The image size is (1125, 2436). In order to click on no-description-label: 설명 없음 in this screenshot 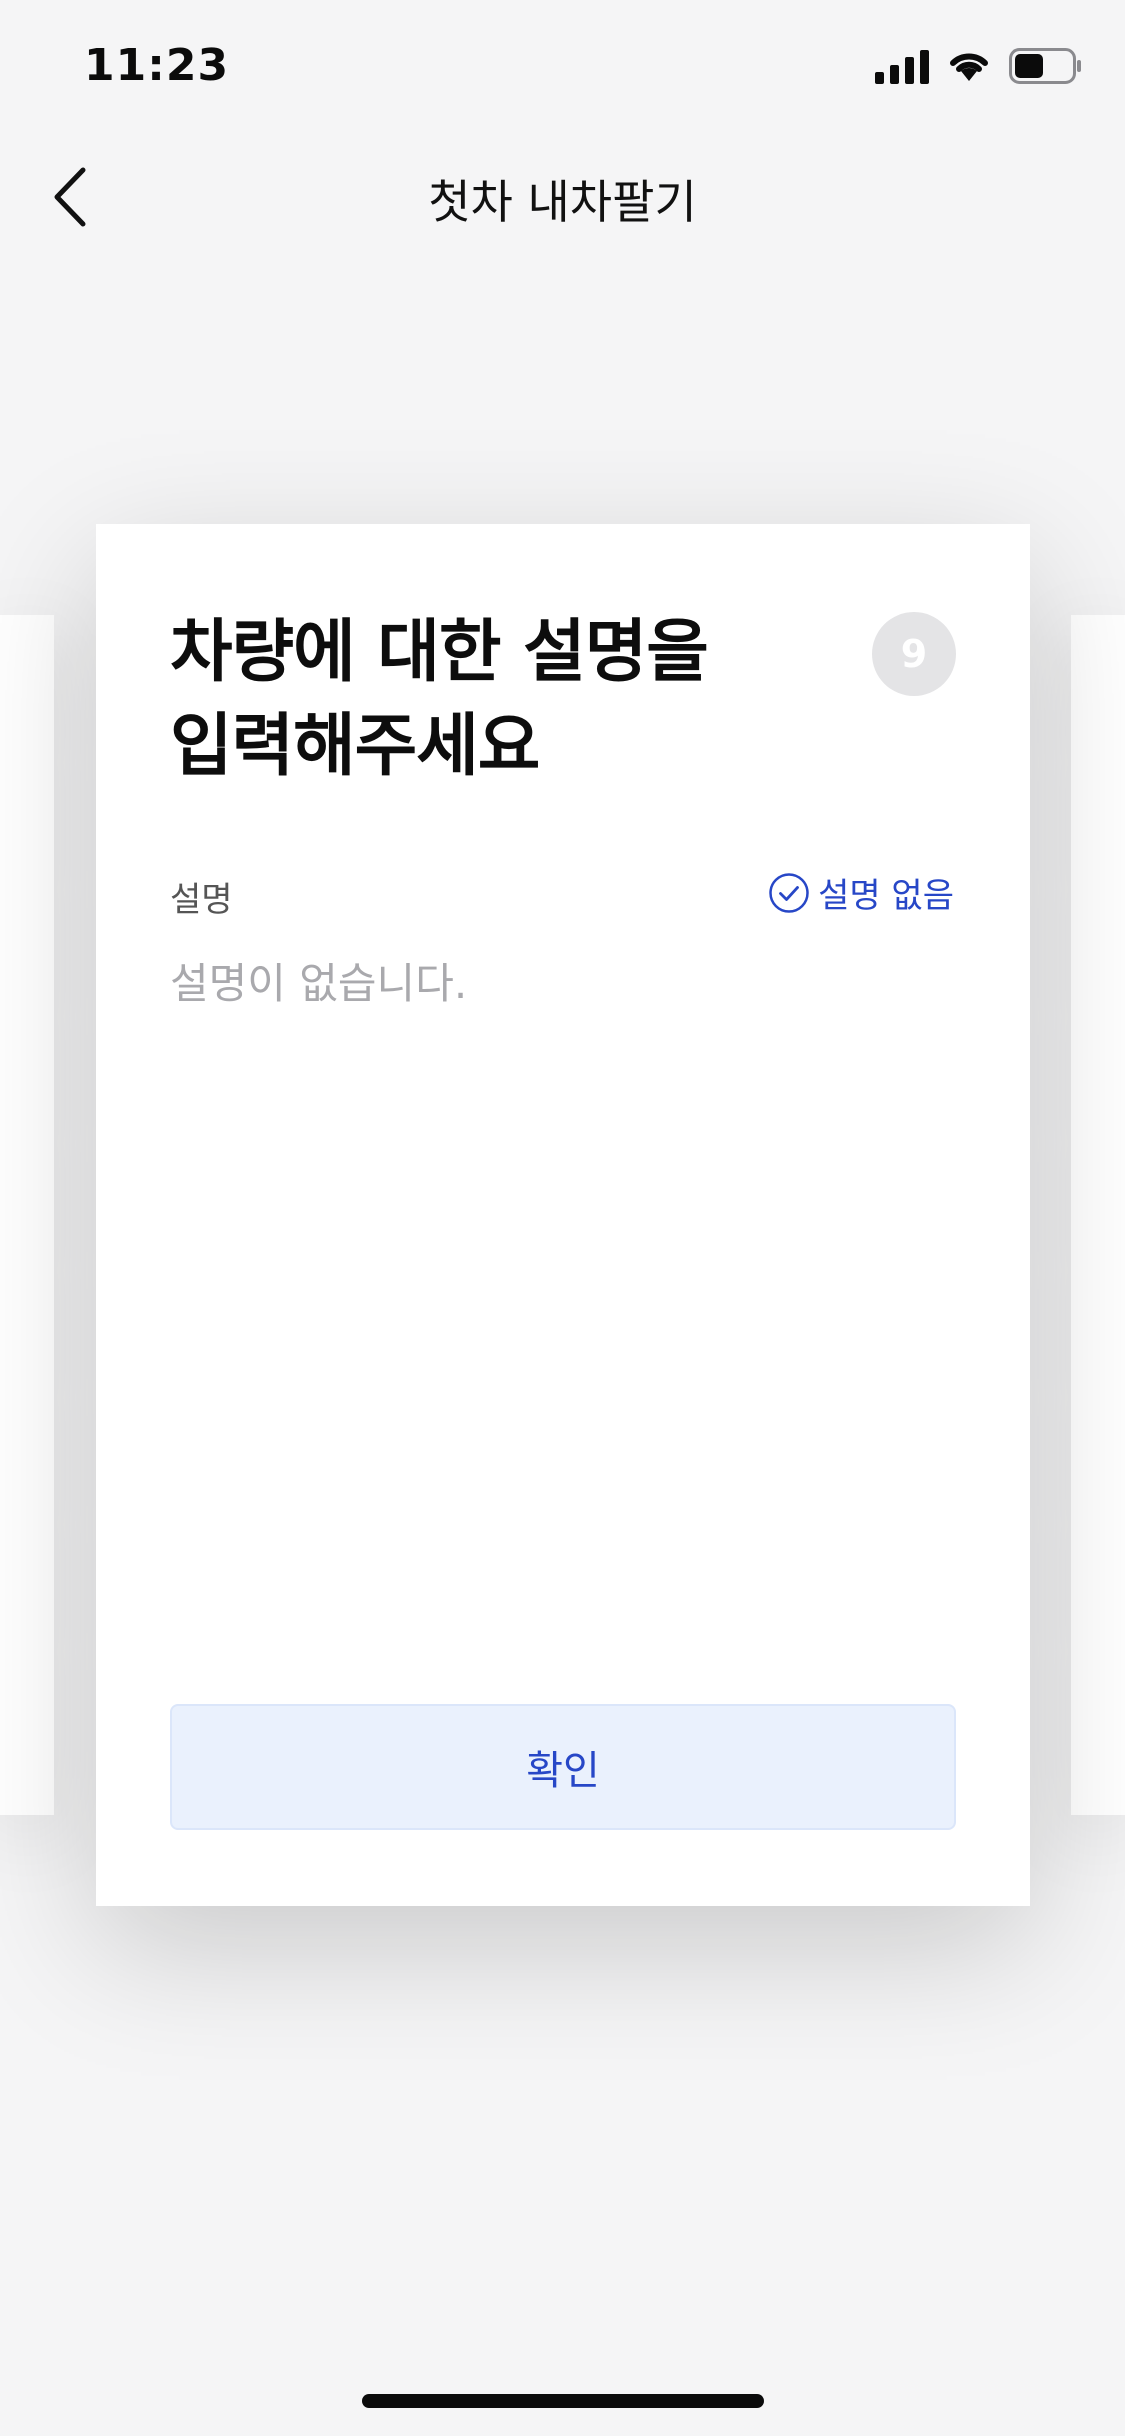, I will do `click(886, 896)`.